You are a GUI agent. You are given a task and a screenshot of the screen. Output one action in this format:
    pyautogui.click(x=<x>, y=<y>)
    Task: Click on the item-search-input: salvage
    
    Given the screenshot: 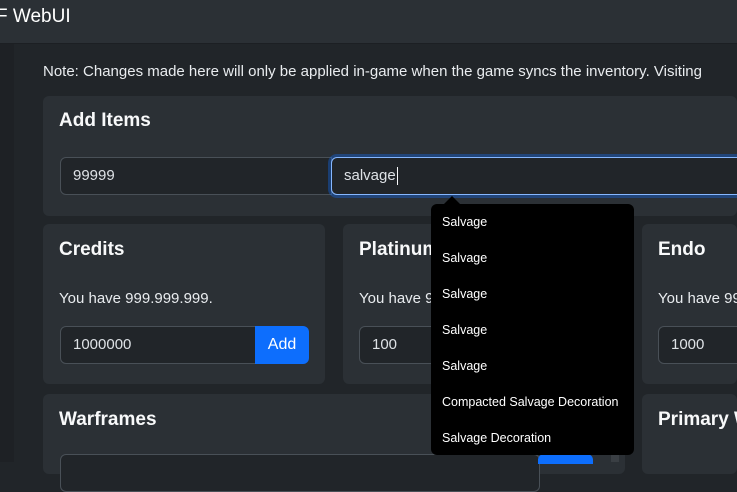 What is the action you would take?
    pyautogui.click(x=534, y=176)
    